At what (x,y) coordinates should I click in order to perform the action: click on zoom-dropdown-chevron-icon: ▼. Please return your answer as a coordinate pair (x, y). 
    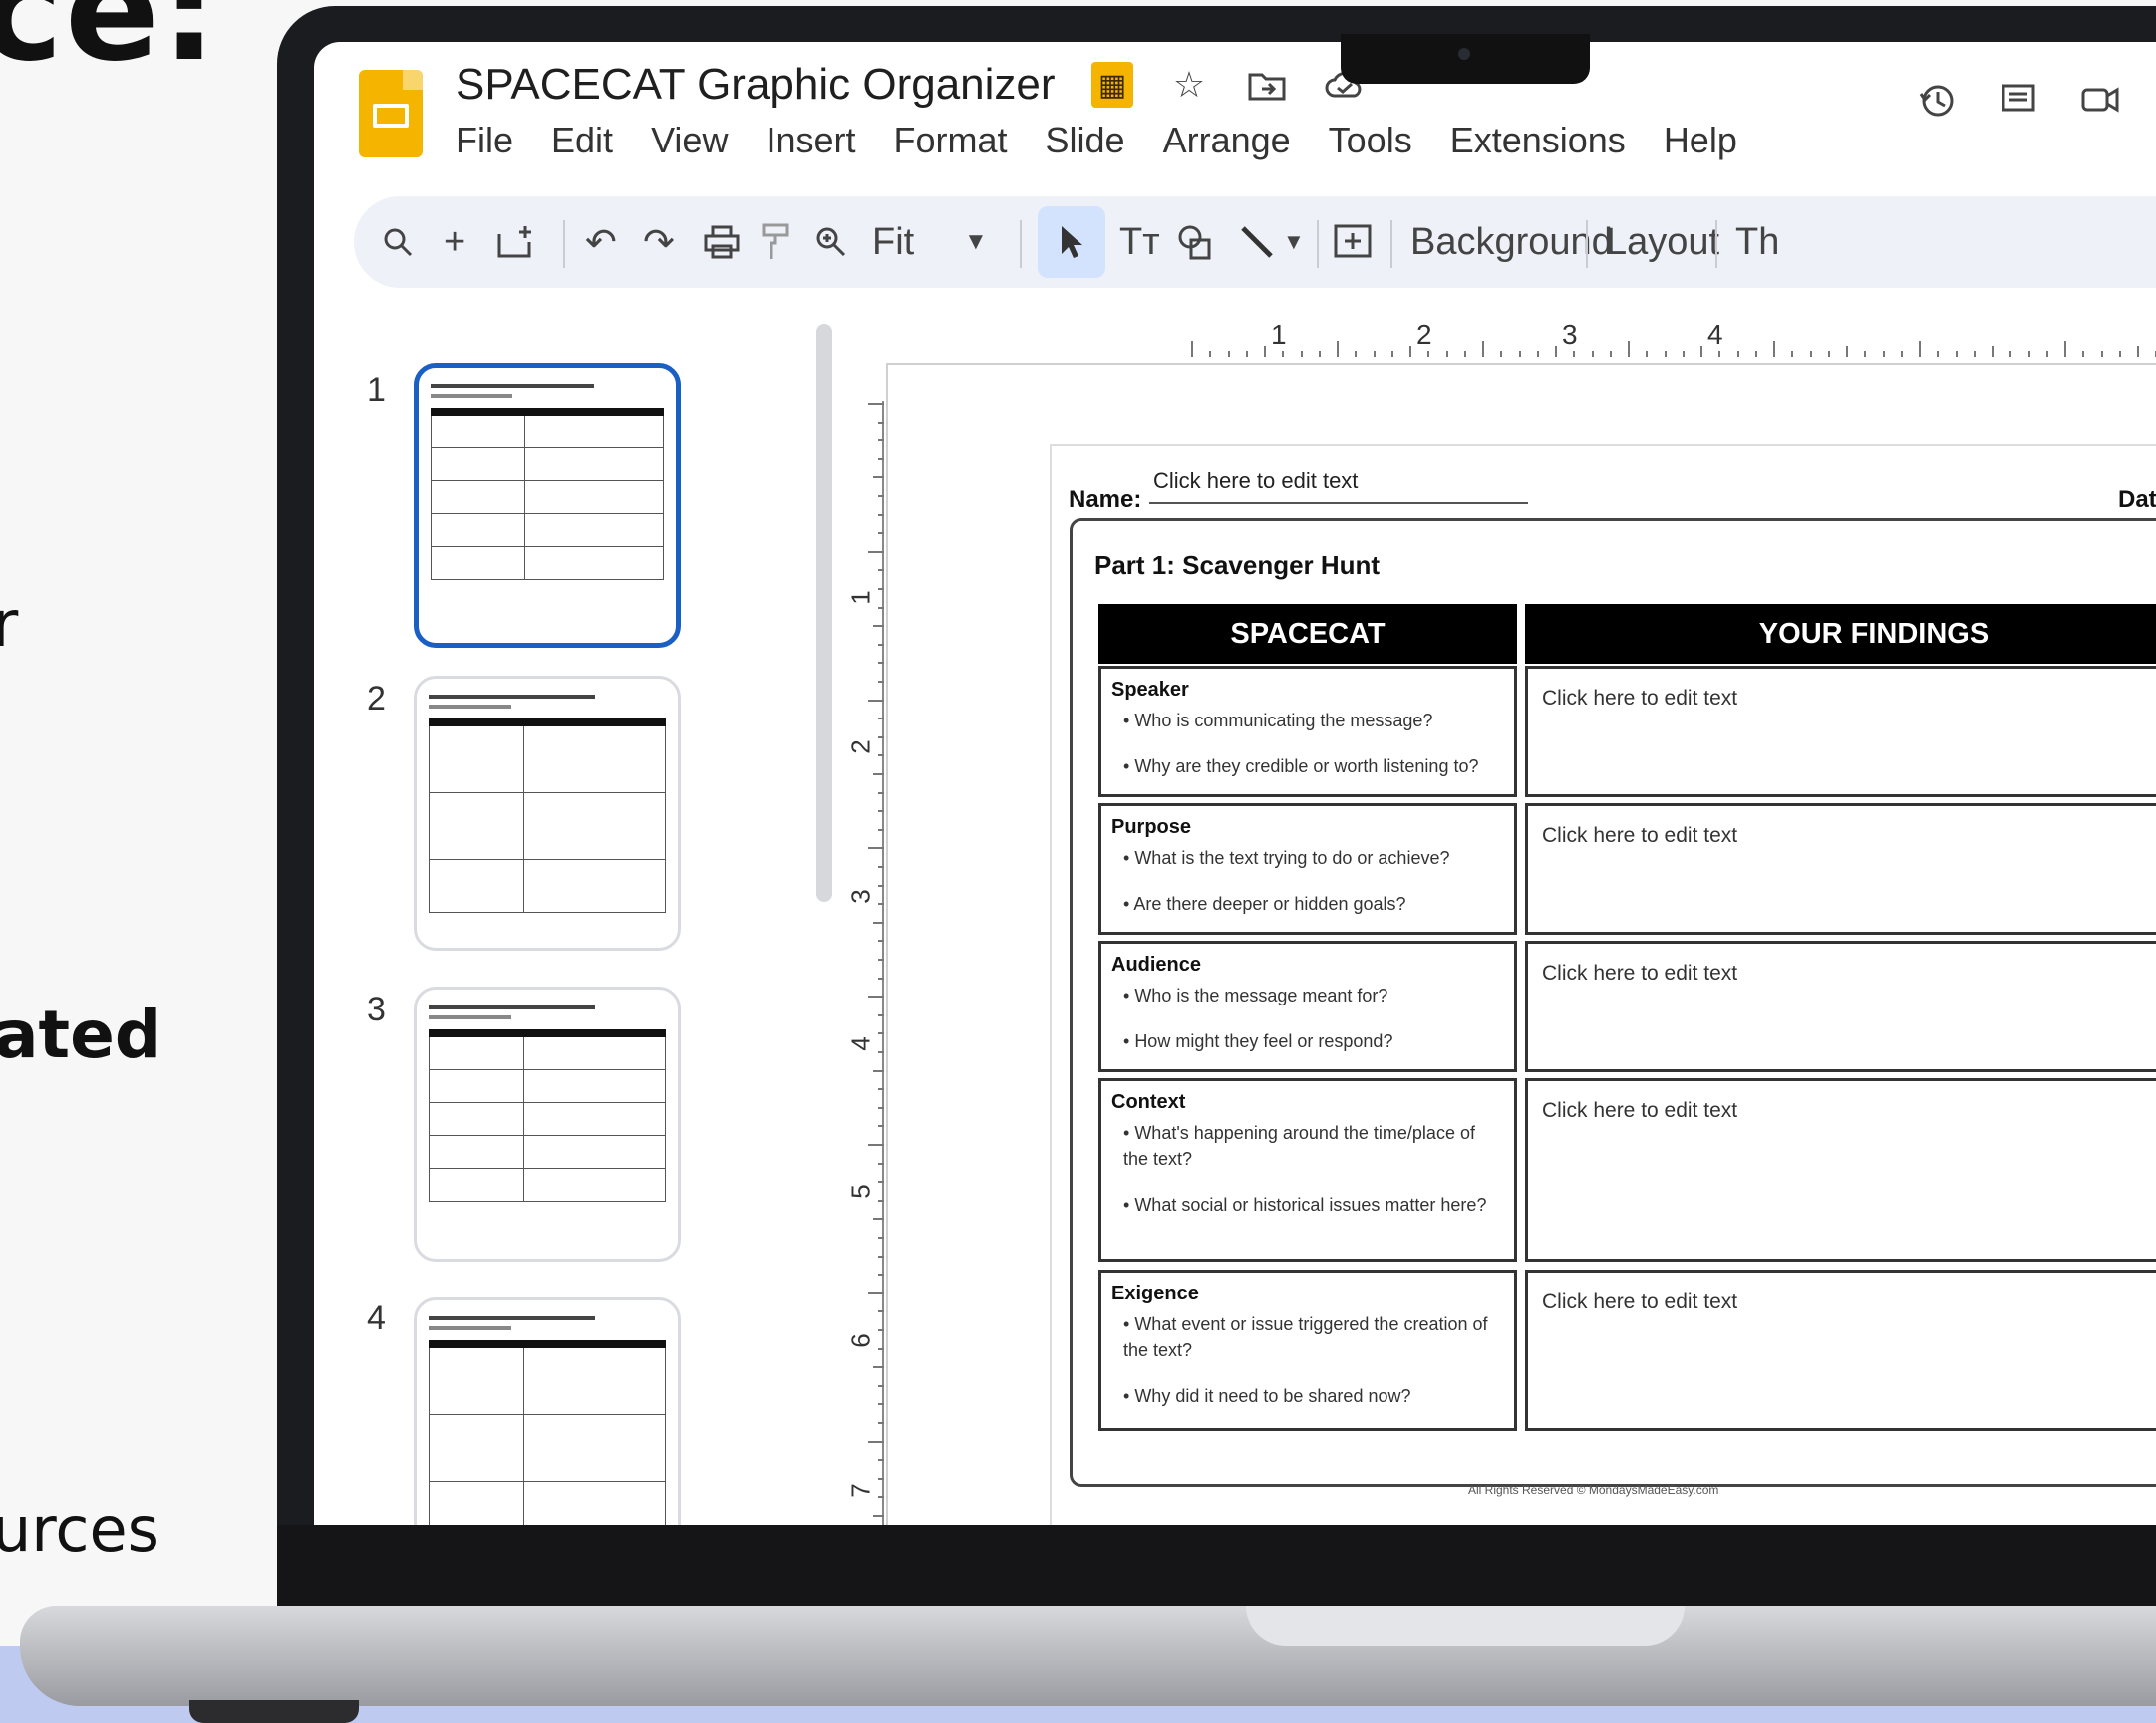
    Looking at the image, I should click on (976, 242).